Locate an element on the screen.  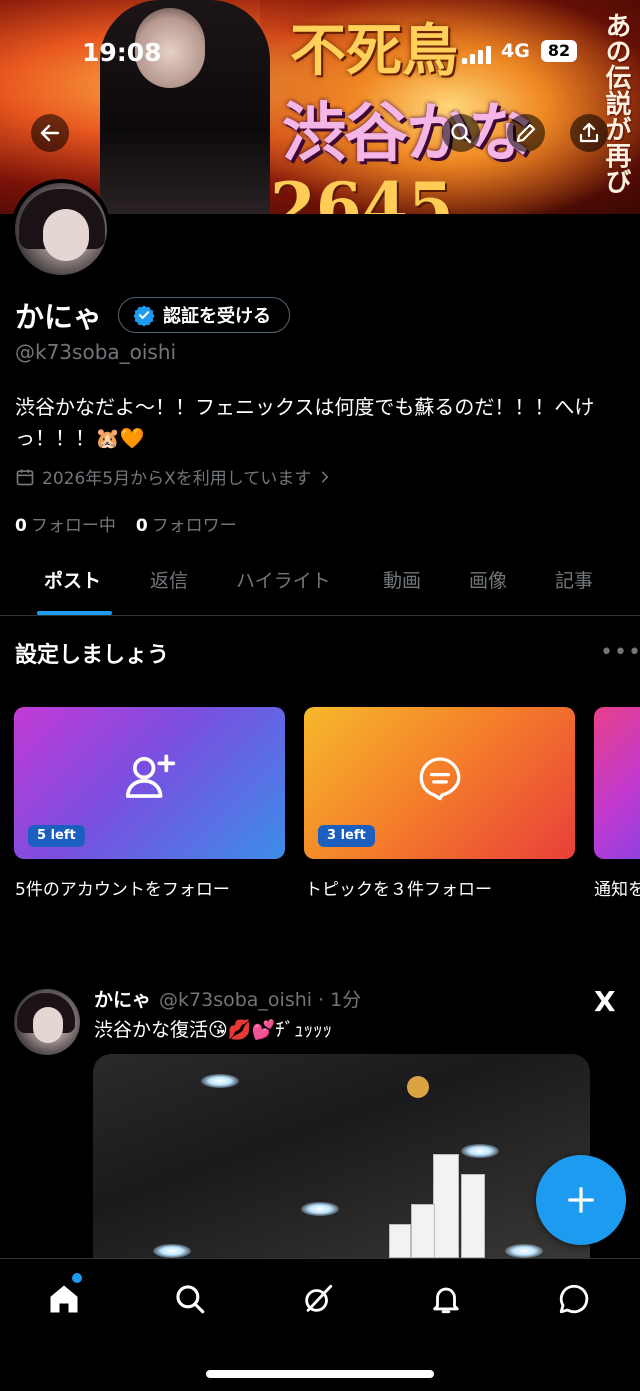
topic-icon is located at coordinates (440, 780).